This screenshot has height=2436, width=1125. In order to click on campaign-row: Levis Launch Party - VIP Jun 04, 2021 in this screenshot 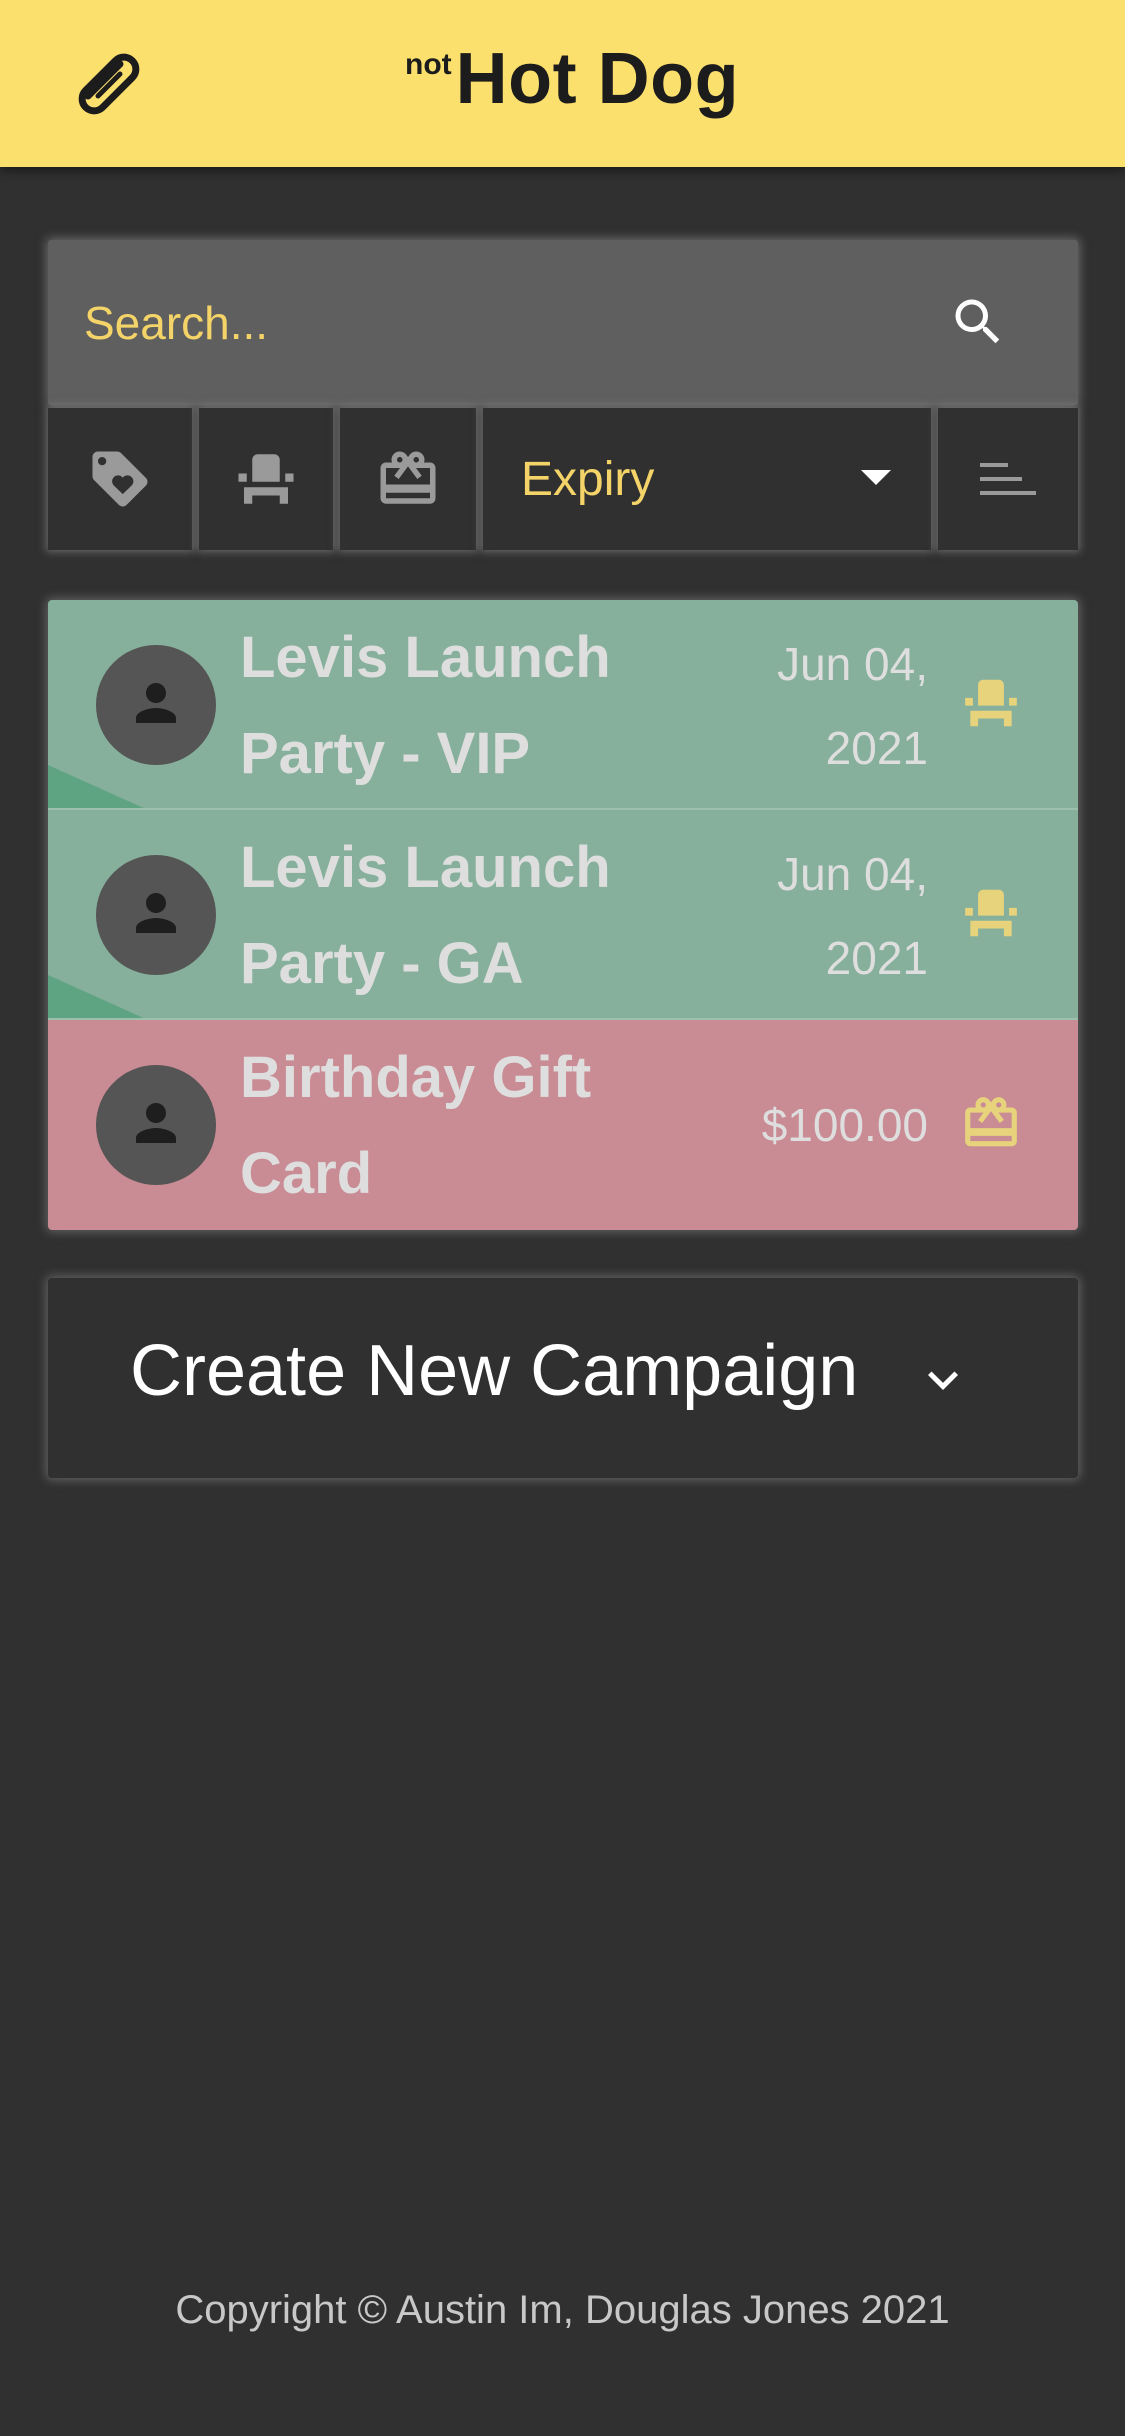, I will do `click(563, 705)`.